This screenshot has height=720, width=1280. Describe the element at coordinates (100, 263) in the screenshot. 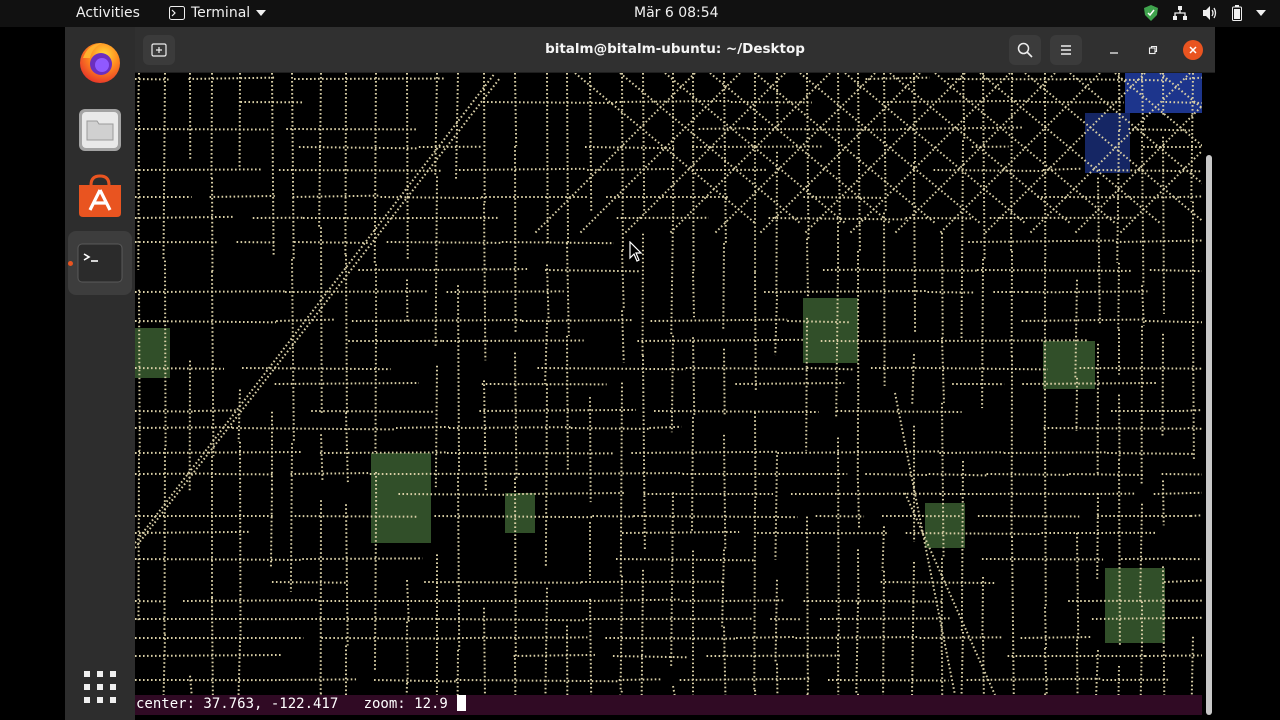

I see `dock-item-terminal` at that location.